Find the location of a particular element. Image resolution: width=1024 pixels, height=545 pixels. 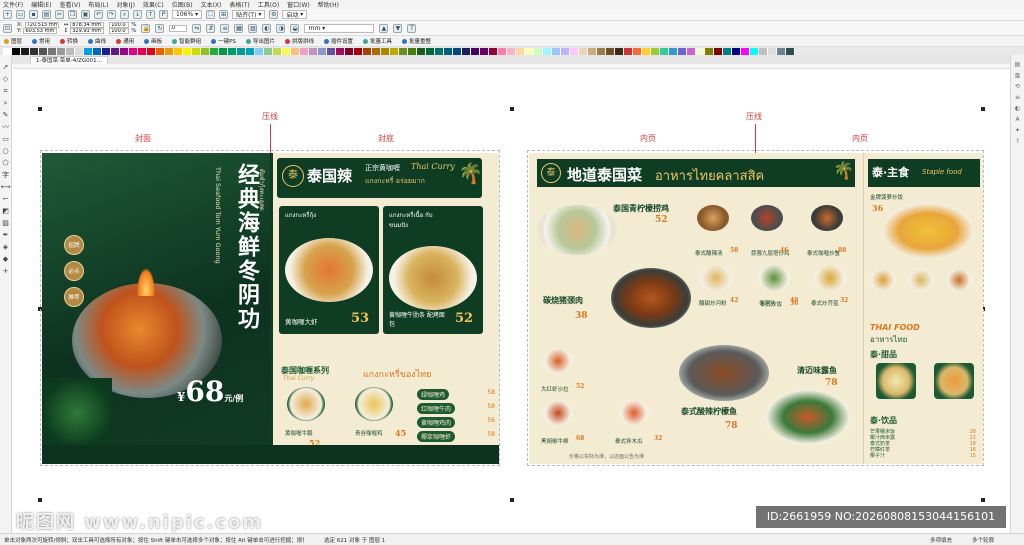

full-screen-icon: ⛶ is located at coordinates (211, 14).